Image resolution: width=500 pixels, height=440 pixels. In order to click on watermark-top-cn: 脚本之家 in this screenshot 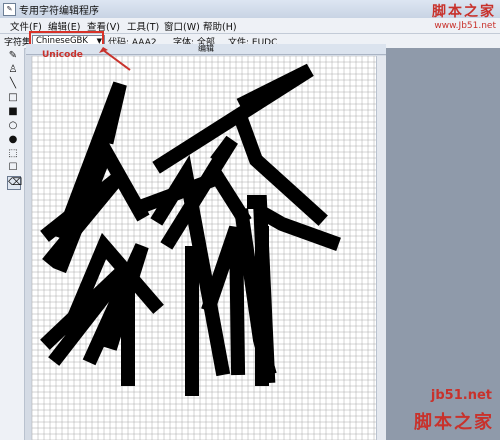, I will do `click(464, 12)`.